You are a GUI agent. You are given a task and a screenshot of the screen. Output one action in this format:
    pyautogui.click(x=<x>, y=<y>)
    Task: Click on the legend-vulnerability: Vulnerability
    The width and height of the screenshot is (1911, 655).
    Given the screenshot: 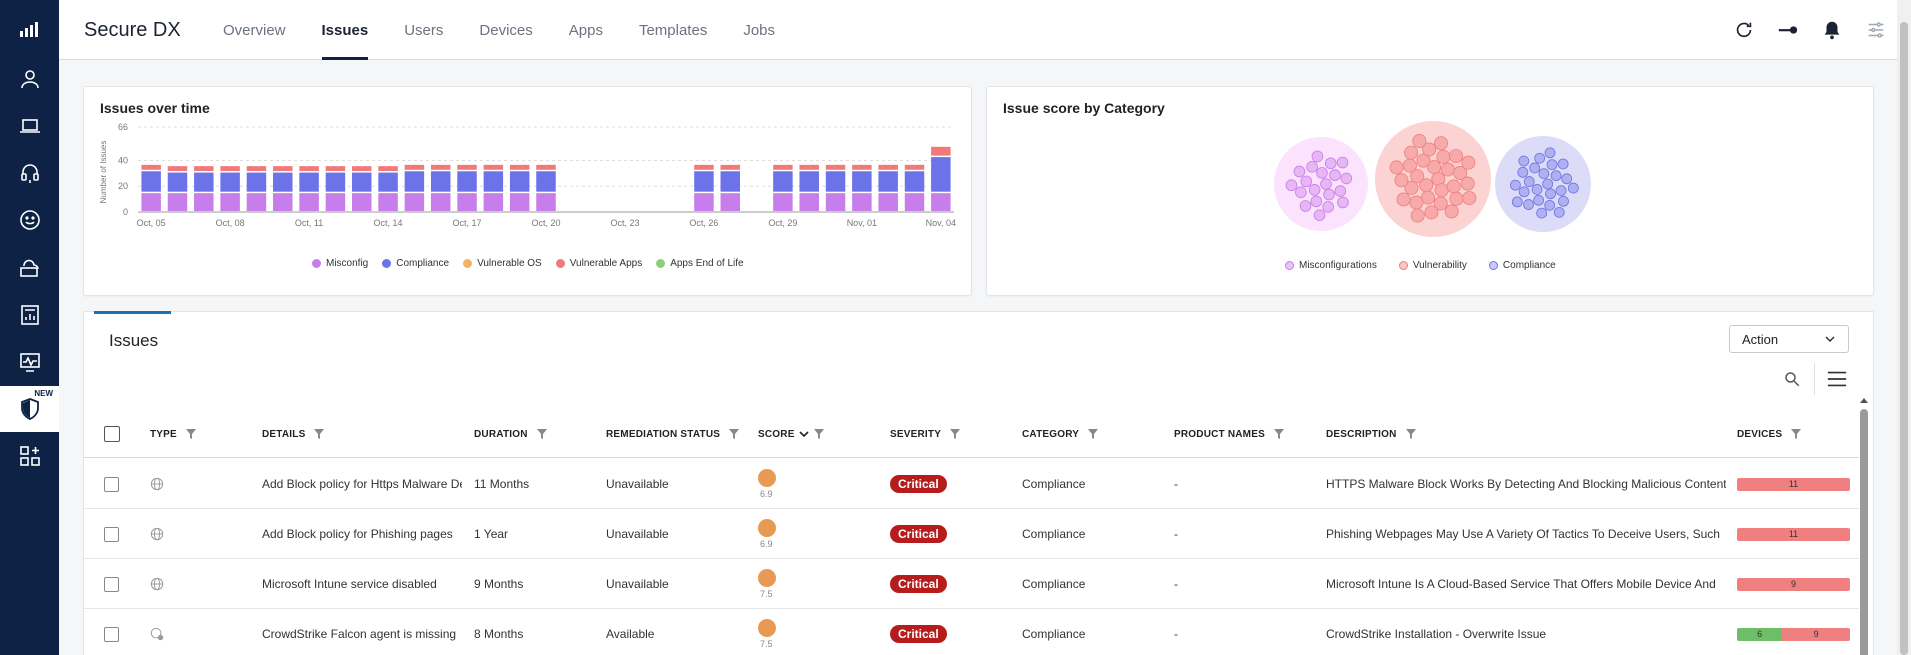 What is the action you would take?
    pyautogui.click(x=1432, y=265)
    